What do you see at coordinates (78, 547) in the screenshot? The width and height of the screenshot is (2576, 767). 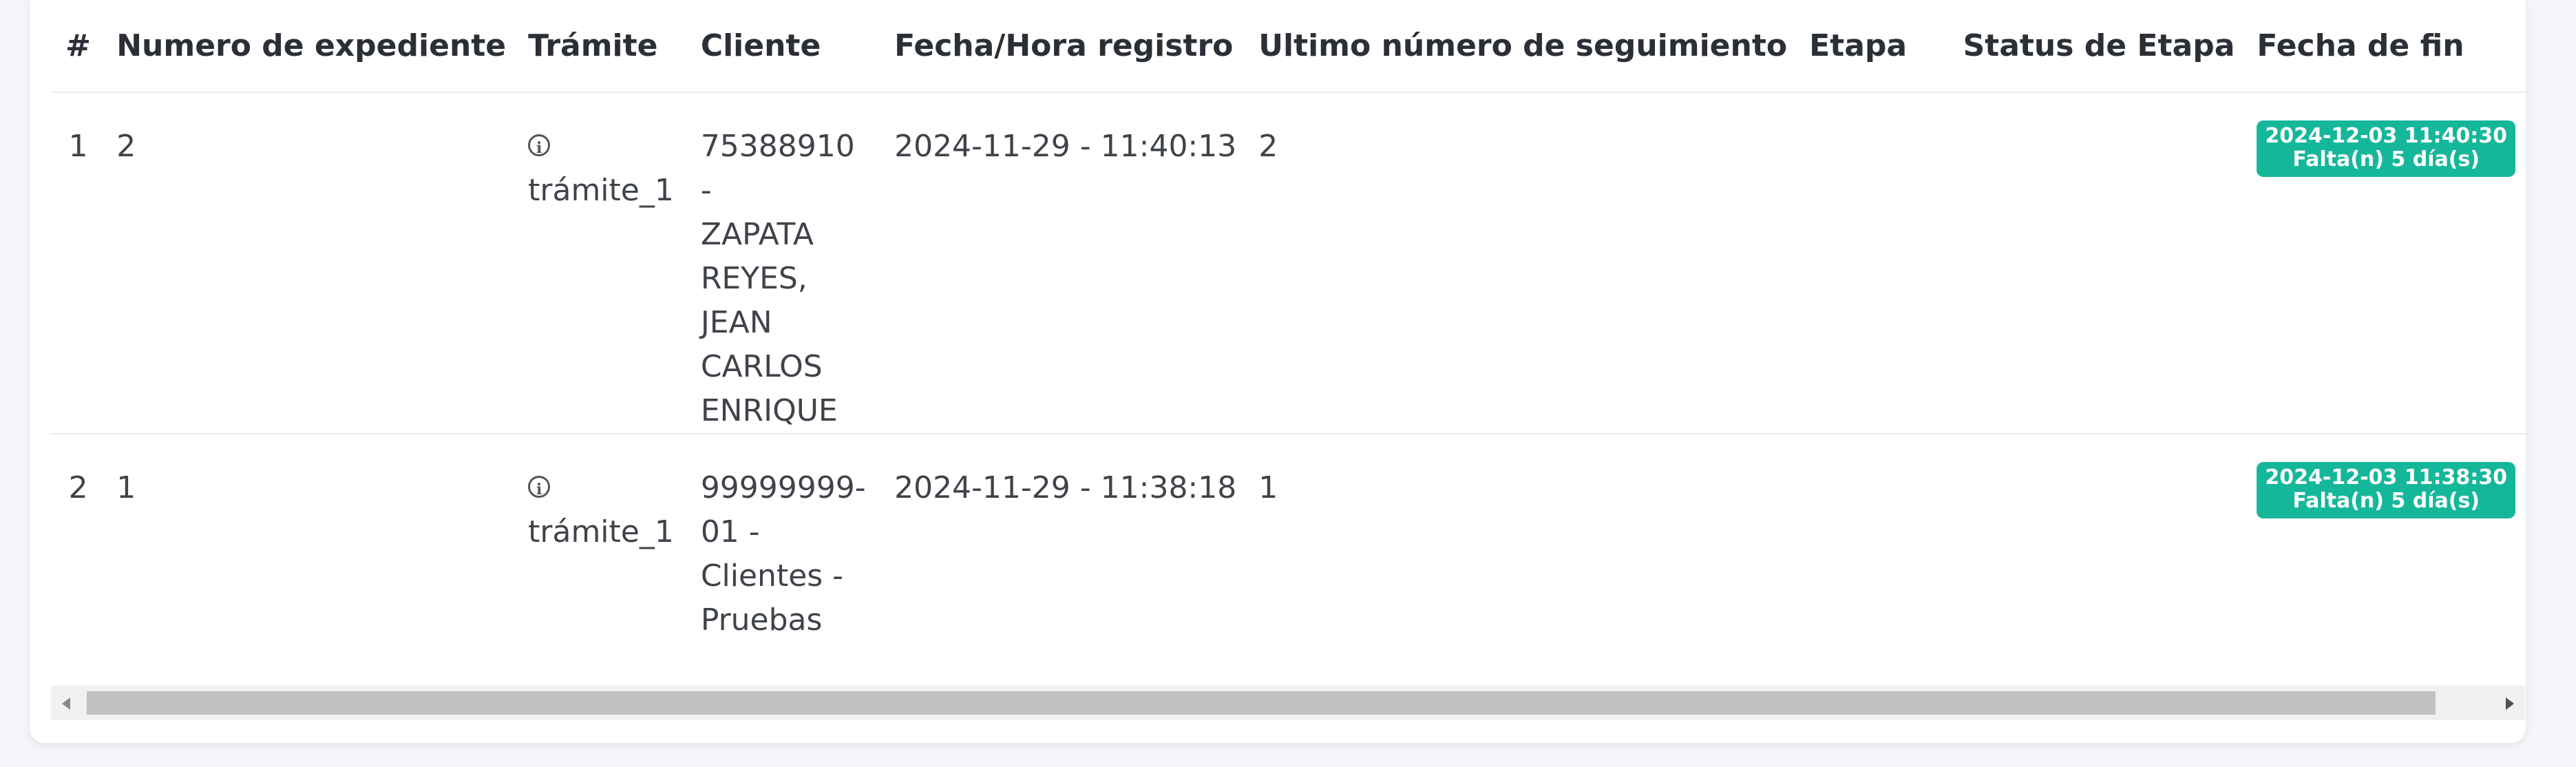 I see `cell-index: 2` at bounding box center [78, 547].